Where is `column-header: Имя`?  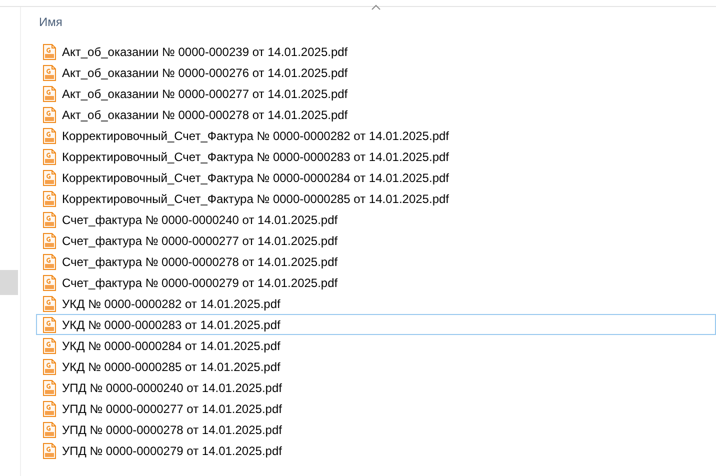
column-header: Имя is located at coordinates (50, 20).